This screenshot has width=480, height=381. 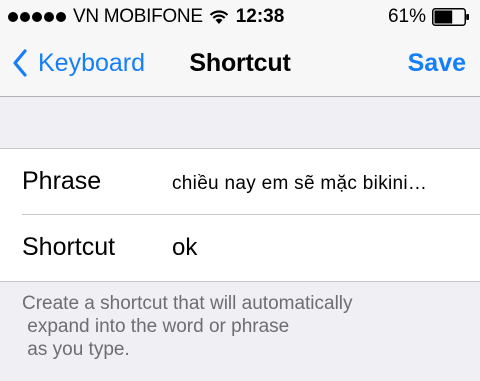 I want to click on status-time: 12:38, so click(x=260, y=16).